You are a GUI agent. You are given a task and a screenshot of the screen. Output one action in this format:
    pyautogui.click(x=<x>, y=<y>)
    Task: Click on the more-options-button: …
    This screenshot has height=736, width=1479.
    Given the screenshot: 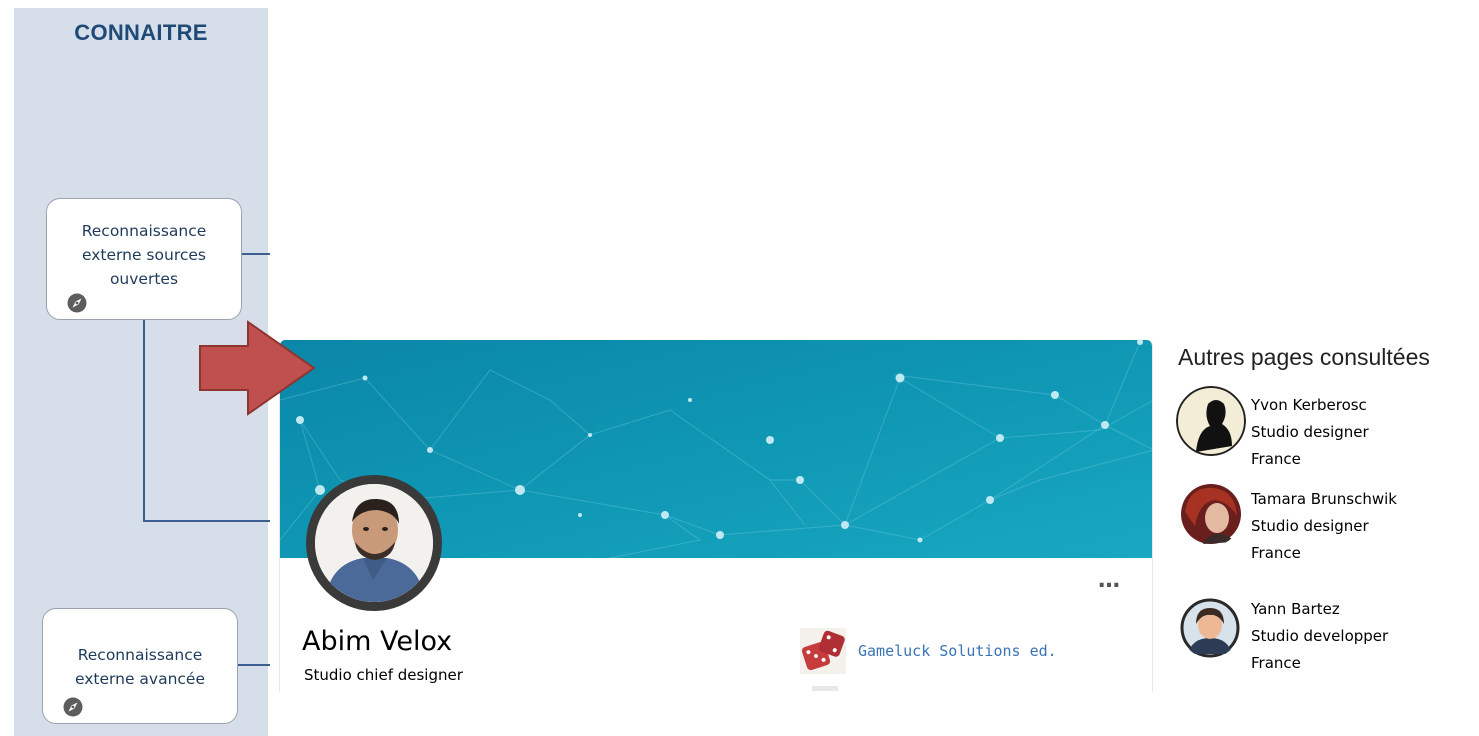 What is the action you would take?
    pyautogui.click(x=1109, y=580)
    